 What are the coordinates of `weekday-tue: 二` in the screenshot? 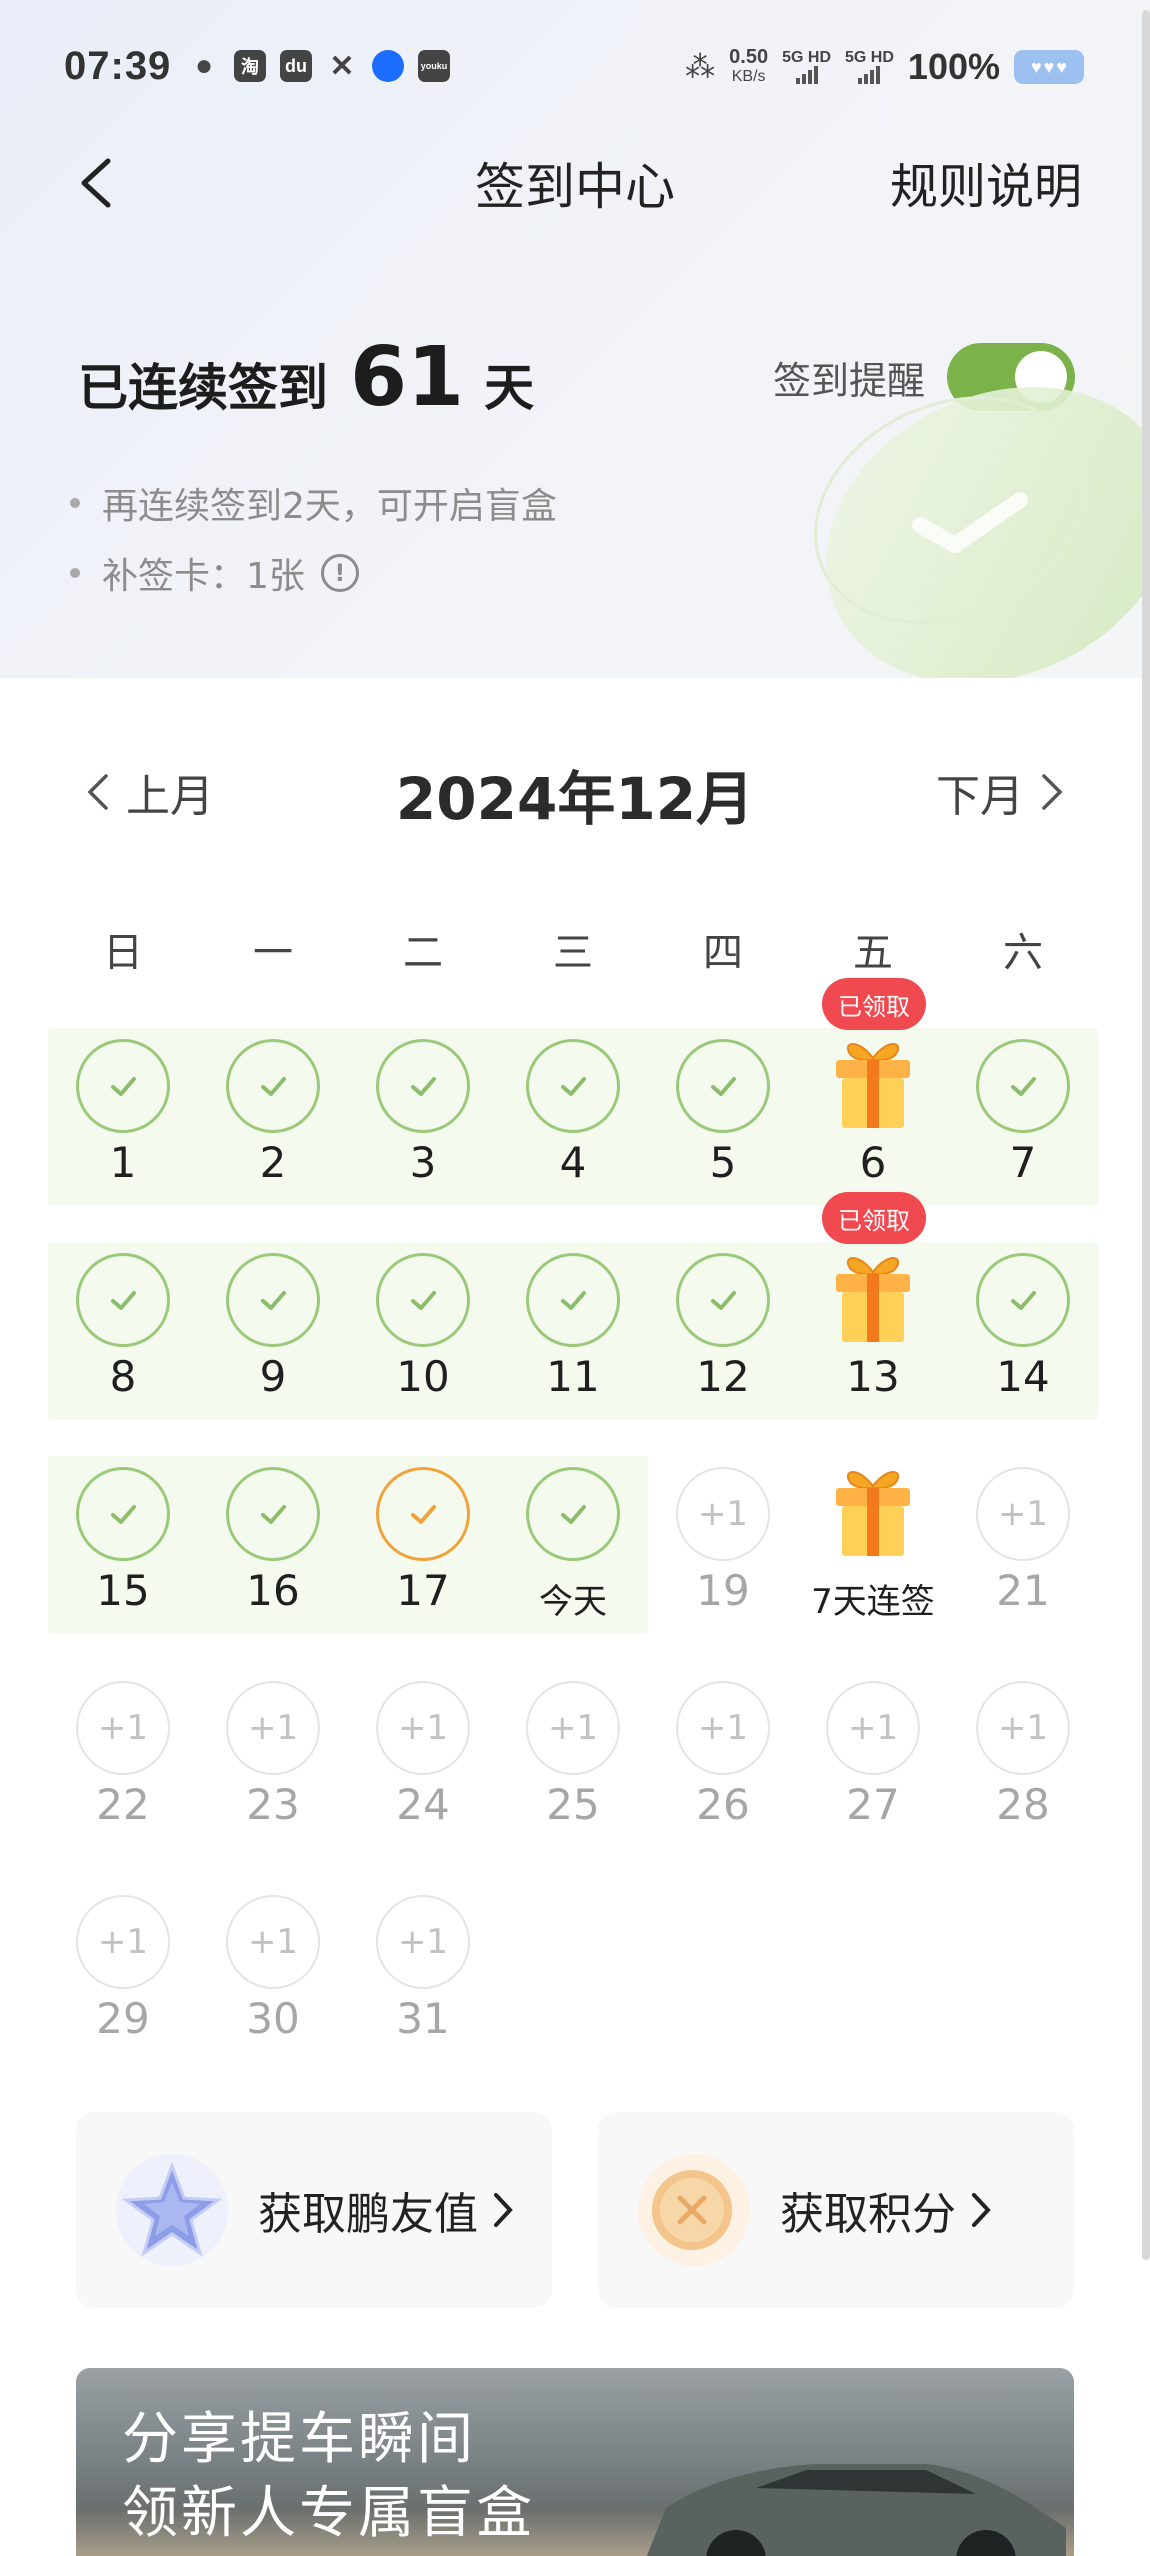 It's located at (423, 953).